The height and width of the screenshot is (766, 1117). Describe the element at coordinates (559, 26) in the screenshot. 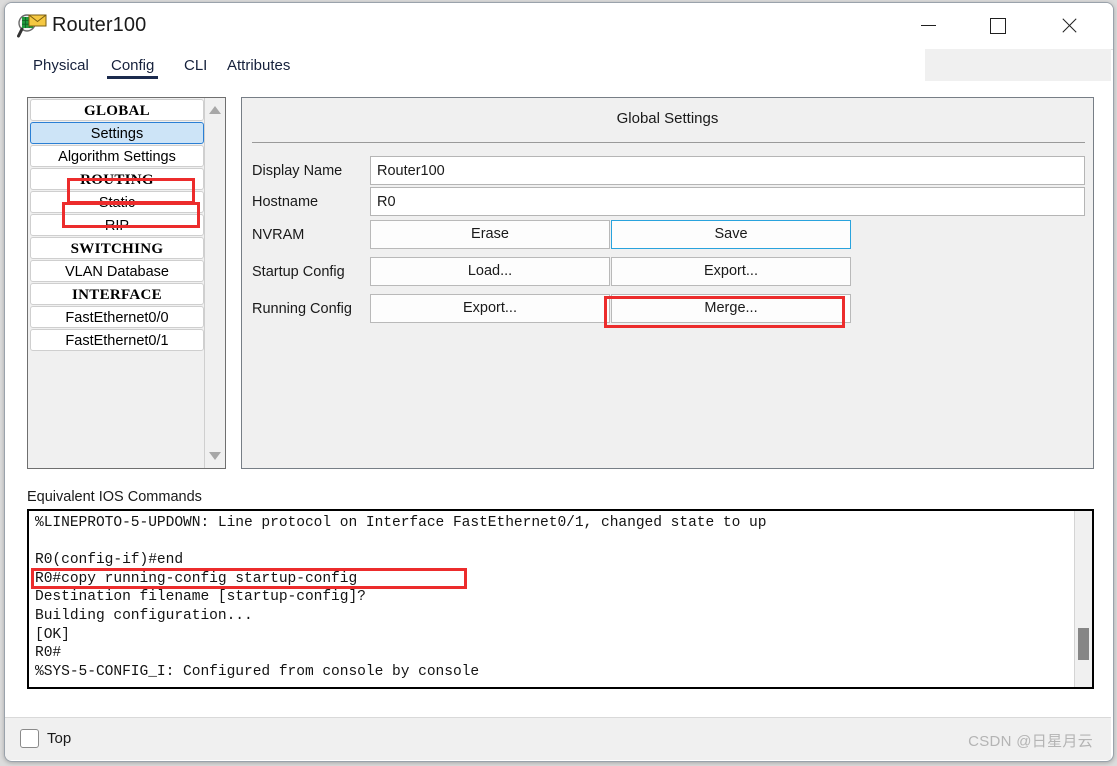

I see `window-titlebar: Router100` at that location.